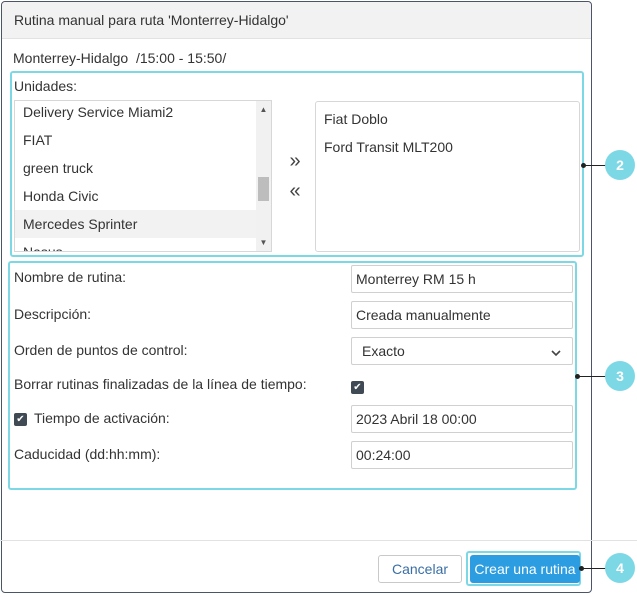  Describe the element at coordinates (136, 224) in the screenshot. I see `list-item-selected: Mercedes Sprinter` at that location.